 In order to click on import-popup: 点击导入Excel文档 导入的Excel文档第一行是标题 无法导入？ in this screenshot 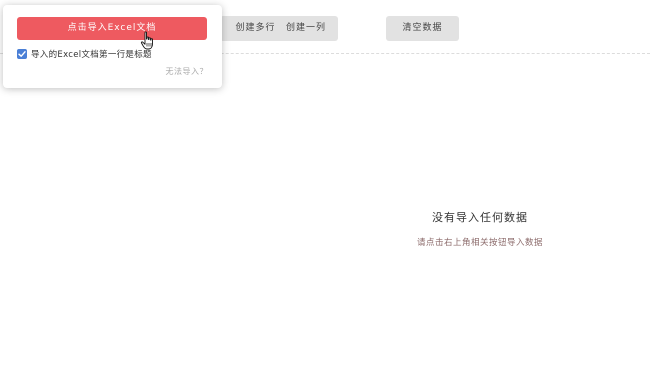, I will do `click(112, 46)`.